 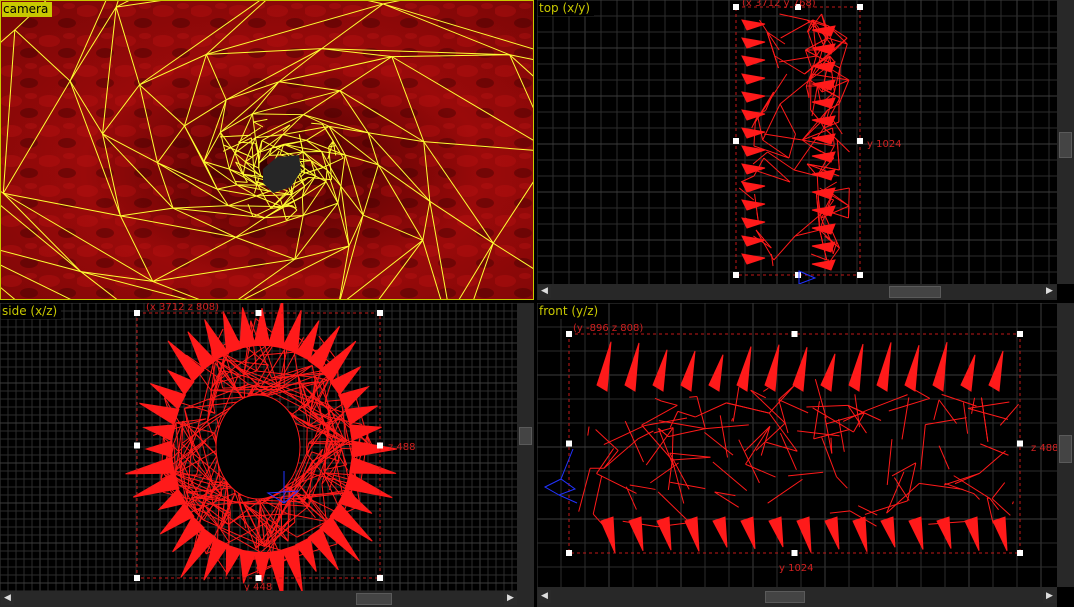 What do you see at coordinates (807, 277) in the screenshot?
I see `top-origin-gizmo` at bounding box center [807, 277].